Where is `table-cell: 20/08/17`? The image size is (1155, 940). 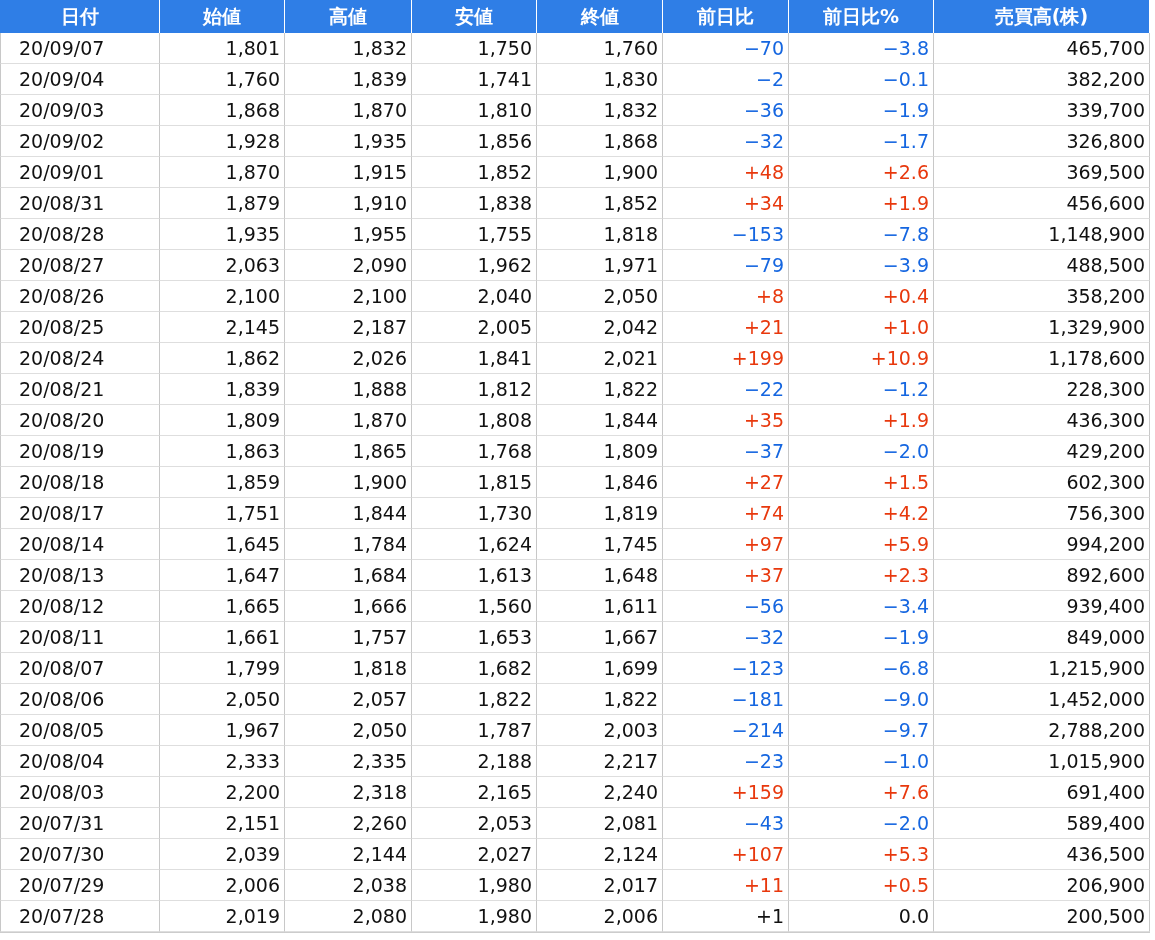 table-cell: 20/08/17 is located at coordinates (80, 513).